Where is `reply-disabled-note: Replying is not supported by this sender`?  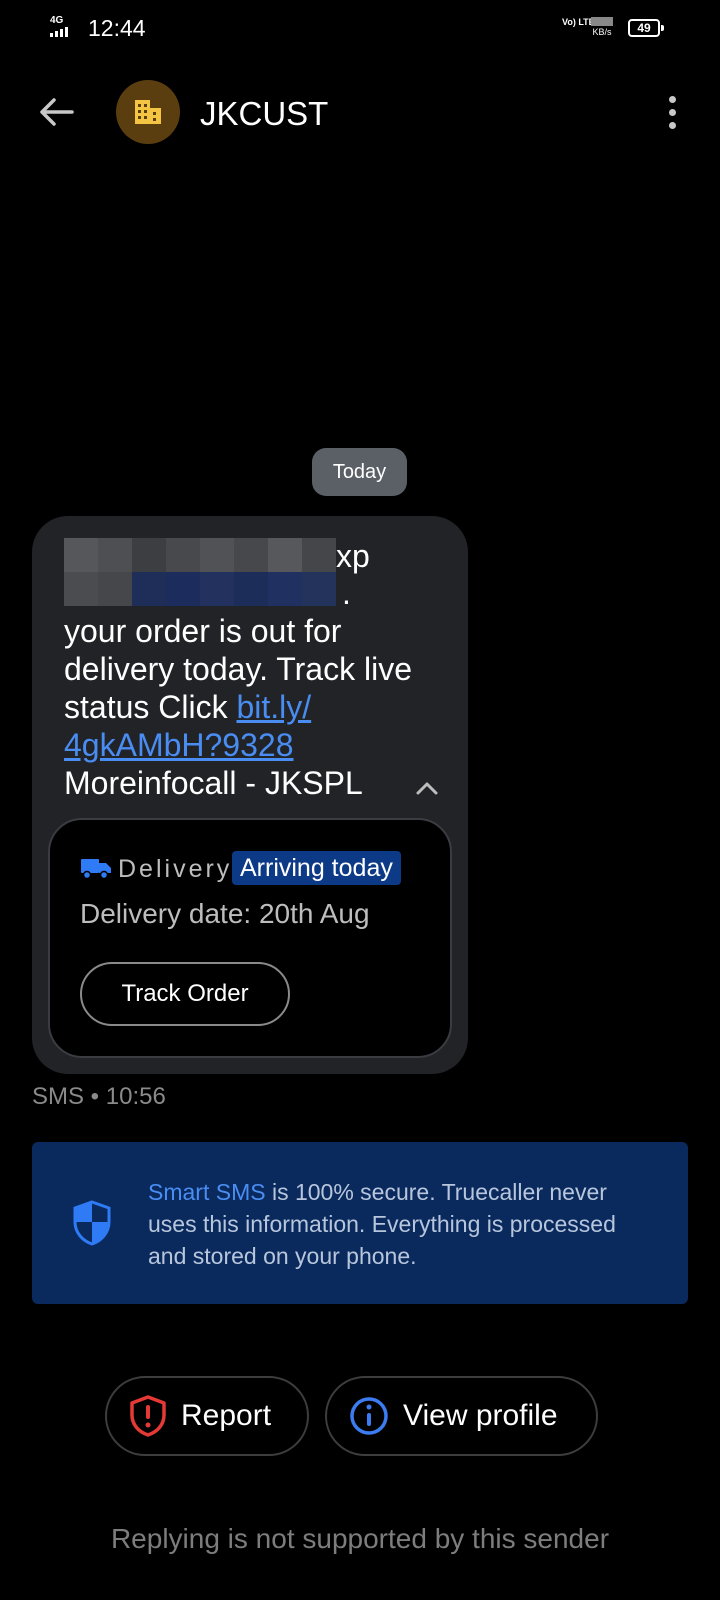
reply-disabled-note: Replying is not supported by this sender is located at coordinates (360, 1538).